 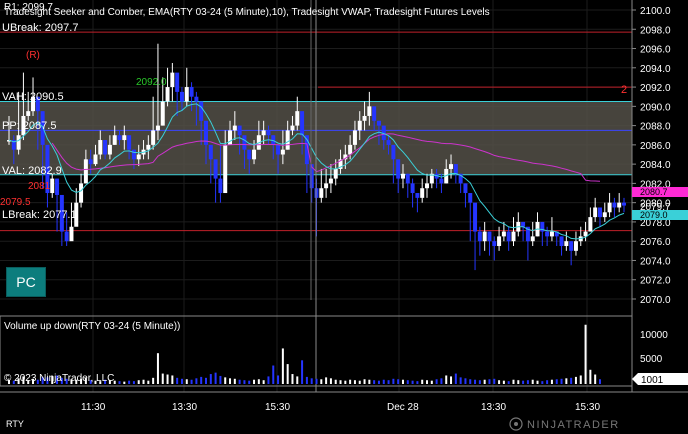 What do you see at coordinates (655, 69) in the screenshot?
I see `price-tick-label: 2094.0` at bounding box center [655, 69].